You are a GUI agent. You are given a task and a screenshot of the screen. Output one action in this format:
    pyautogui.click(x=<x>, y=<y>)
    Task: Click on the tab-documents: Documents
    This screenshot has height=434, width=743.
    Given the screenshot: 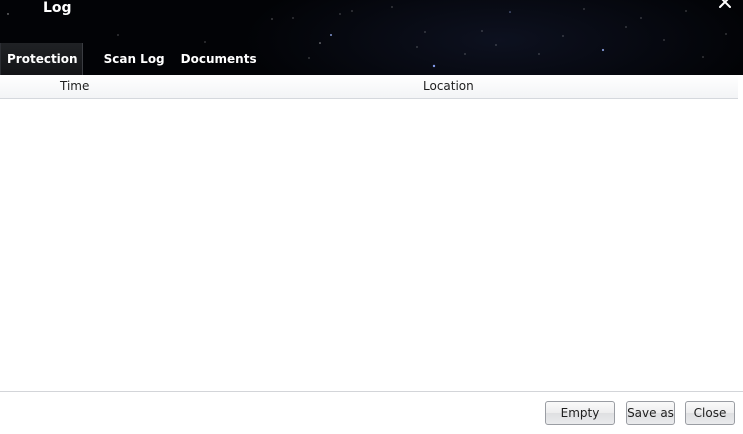 What is the action you would take?
    pyautogui.click(x=219, y=59)
    